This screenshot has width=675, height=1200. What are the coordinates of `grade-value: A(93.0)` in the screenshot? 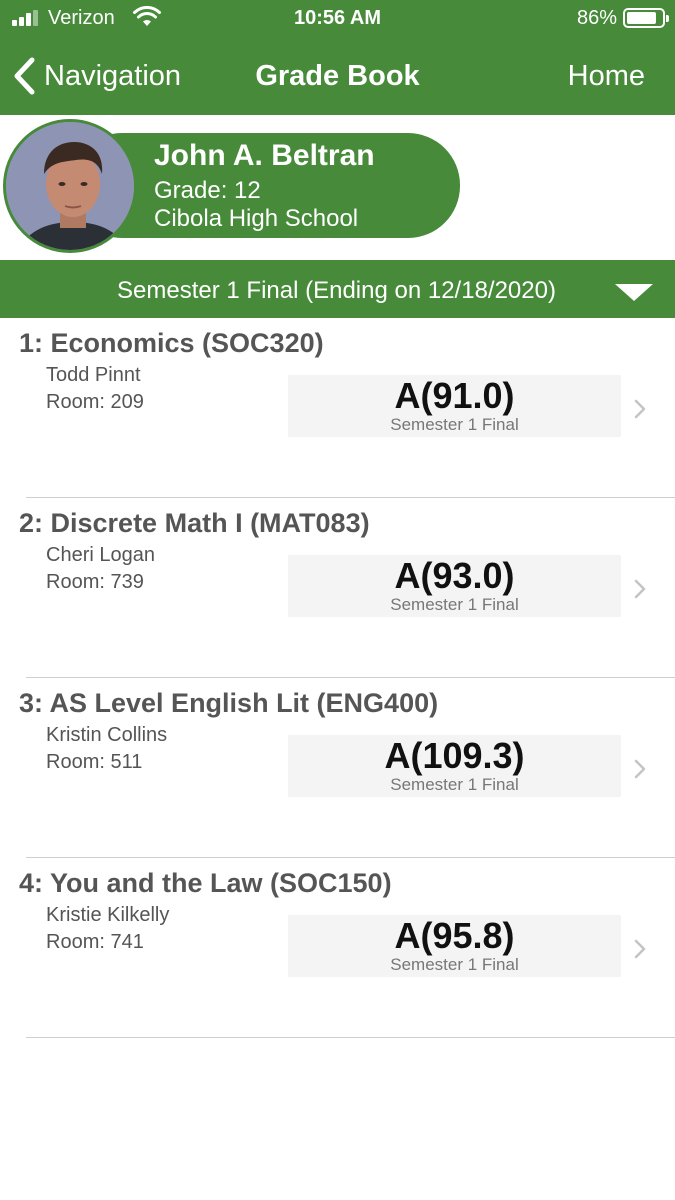 It's located at (454, 575).